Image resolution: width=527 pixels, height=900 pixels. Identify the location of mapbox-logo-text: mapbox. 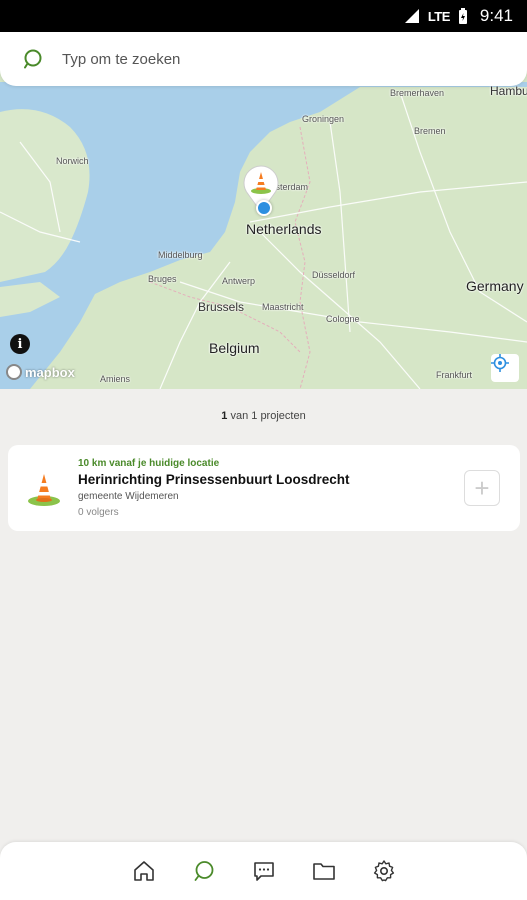
(50, 372).